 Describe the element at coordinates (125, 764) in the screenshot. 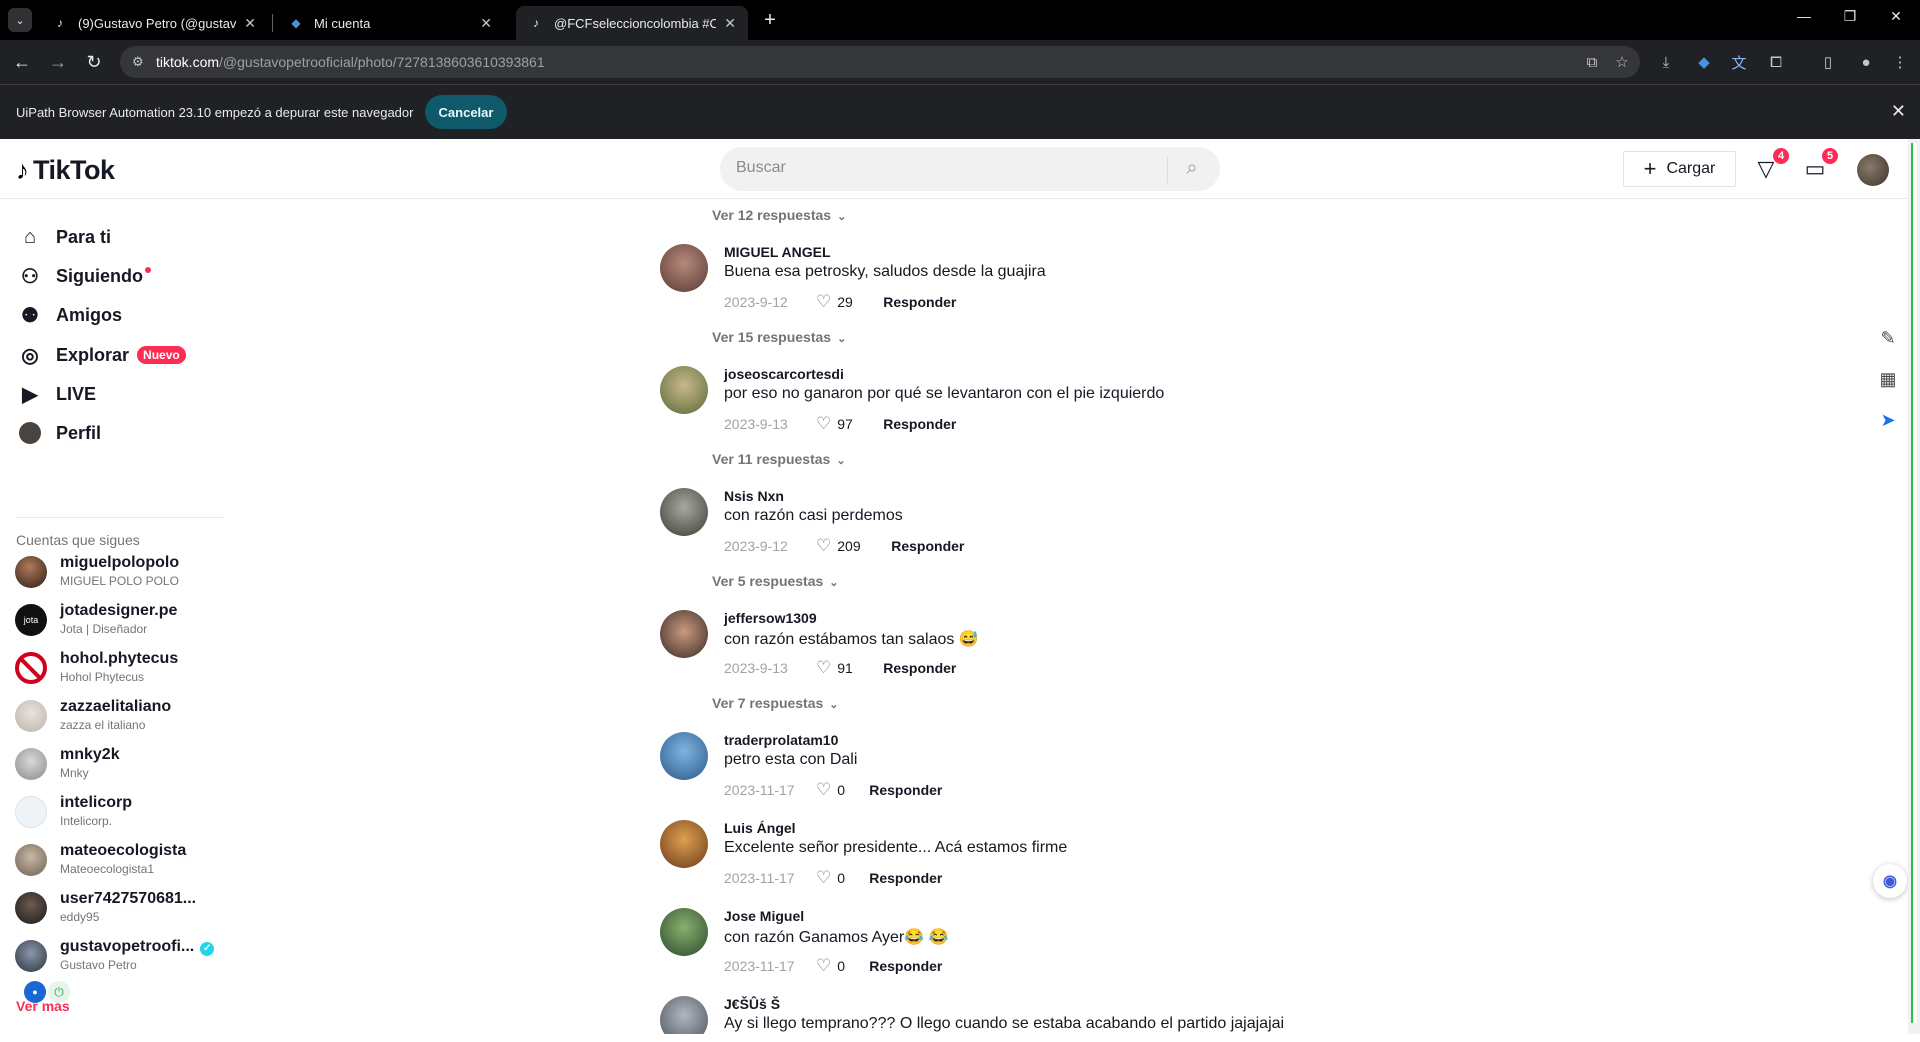

I see `account-mnky2k: mnky2k Mnky` at that location.